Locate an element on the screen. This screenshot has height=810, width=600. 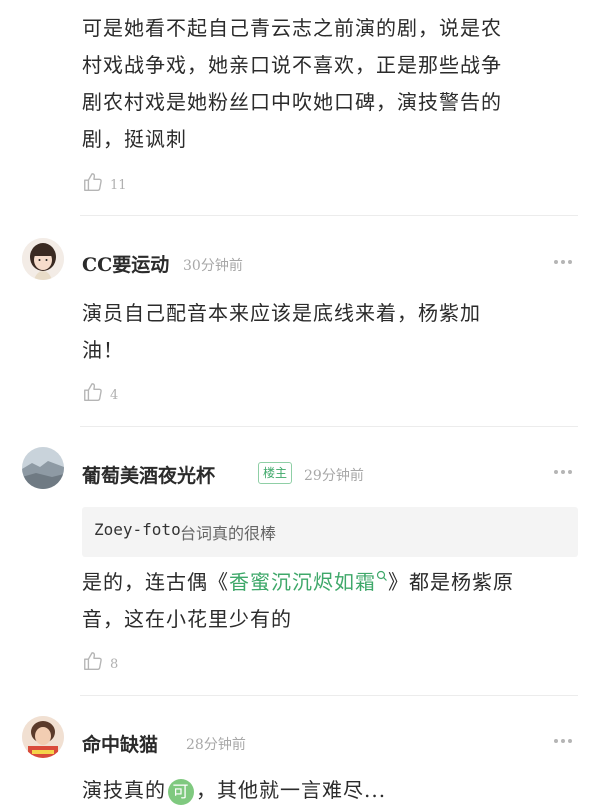
like-count: 4 is located at coordinates (114, 395).